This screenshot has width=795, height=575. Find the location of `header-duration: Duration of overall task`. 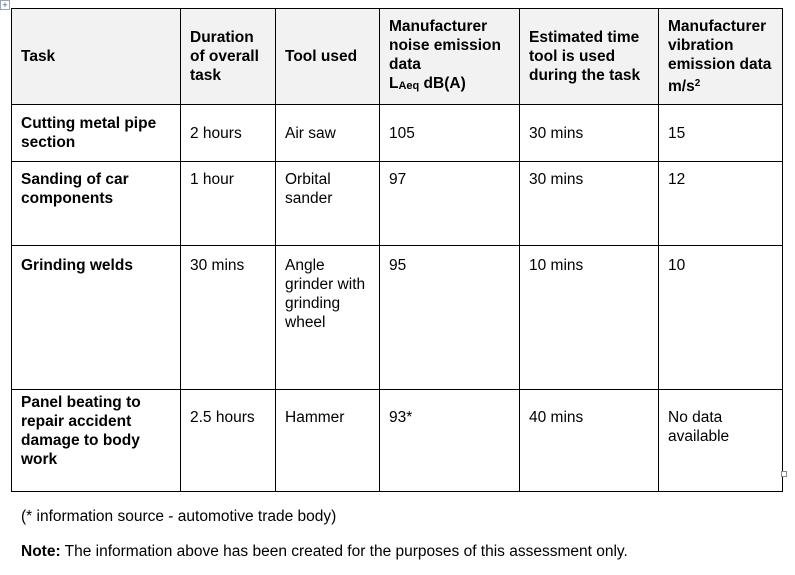

header-duration: Duration of overall task is located at coordinates (228, 56).